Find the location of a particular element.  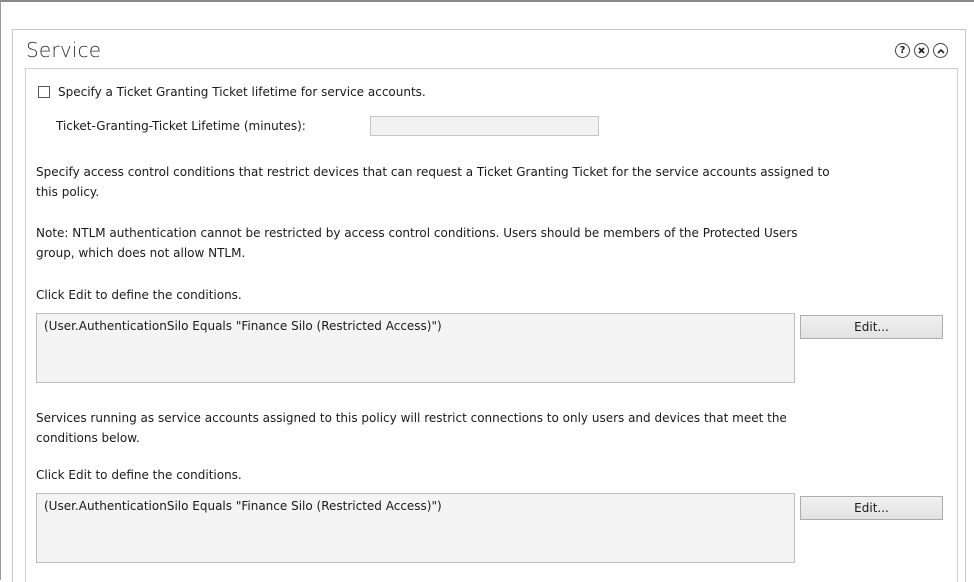

section-title: Service is located at coordinates (64, 50).